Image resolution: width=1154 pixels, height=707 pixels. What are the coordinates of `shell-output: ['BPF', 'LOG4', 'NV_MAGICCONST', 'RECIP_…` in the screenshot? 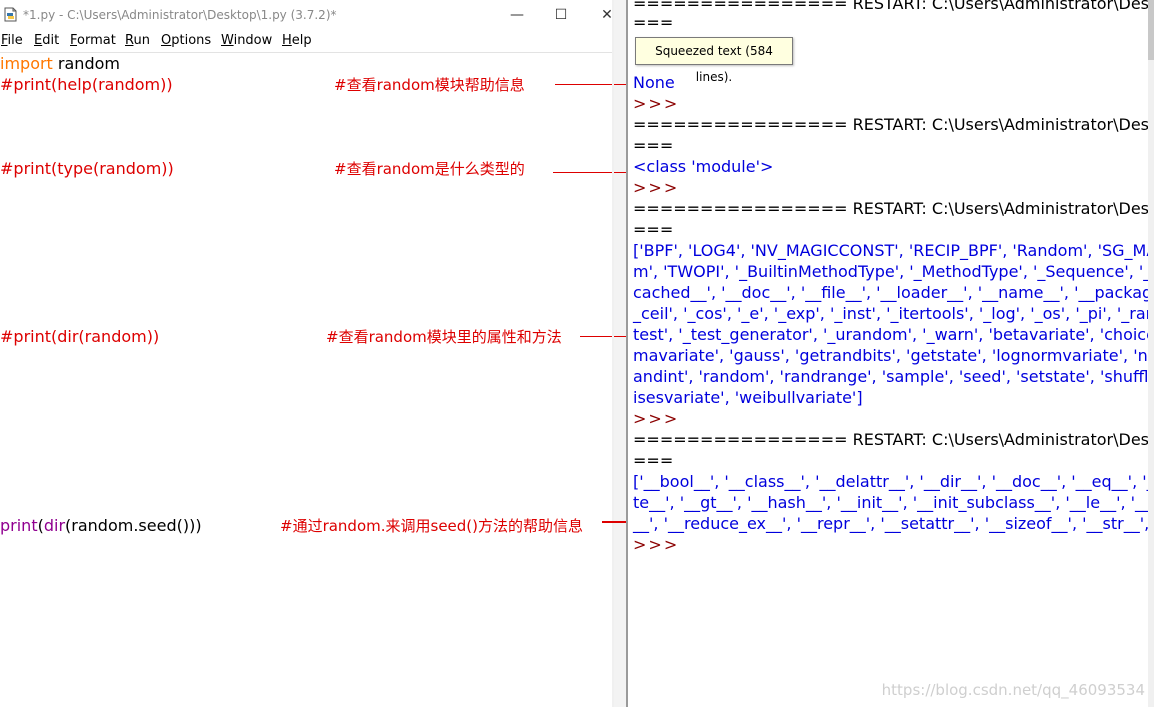 It's located at (893, 250).